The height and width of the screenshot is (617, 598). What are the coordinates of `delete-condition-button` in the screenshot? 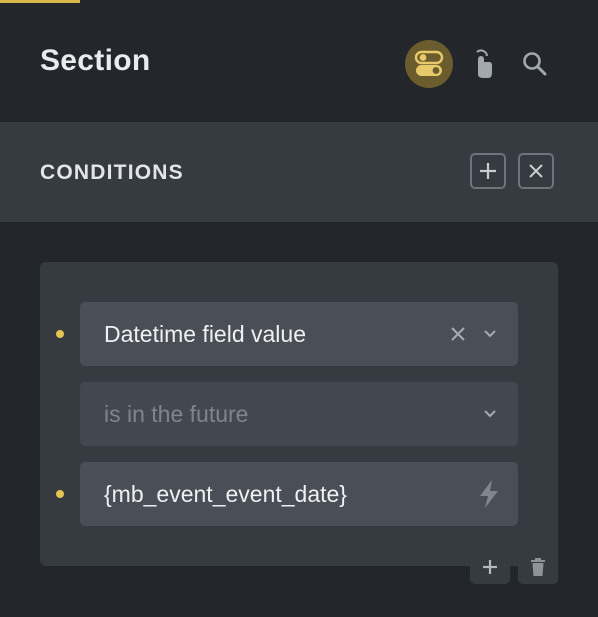 It's located at (538, 567).